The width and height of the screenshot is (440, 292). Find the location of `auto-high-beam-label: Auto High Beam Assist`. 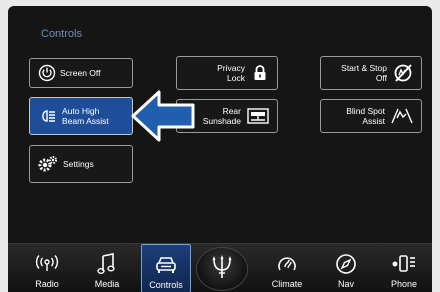

auto-high-beam-label: Auto High Beam Assist is located at coordinates (85, 116).